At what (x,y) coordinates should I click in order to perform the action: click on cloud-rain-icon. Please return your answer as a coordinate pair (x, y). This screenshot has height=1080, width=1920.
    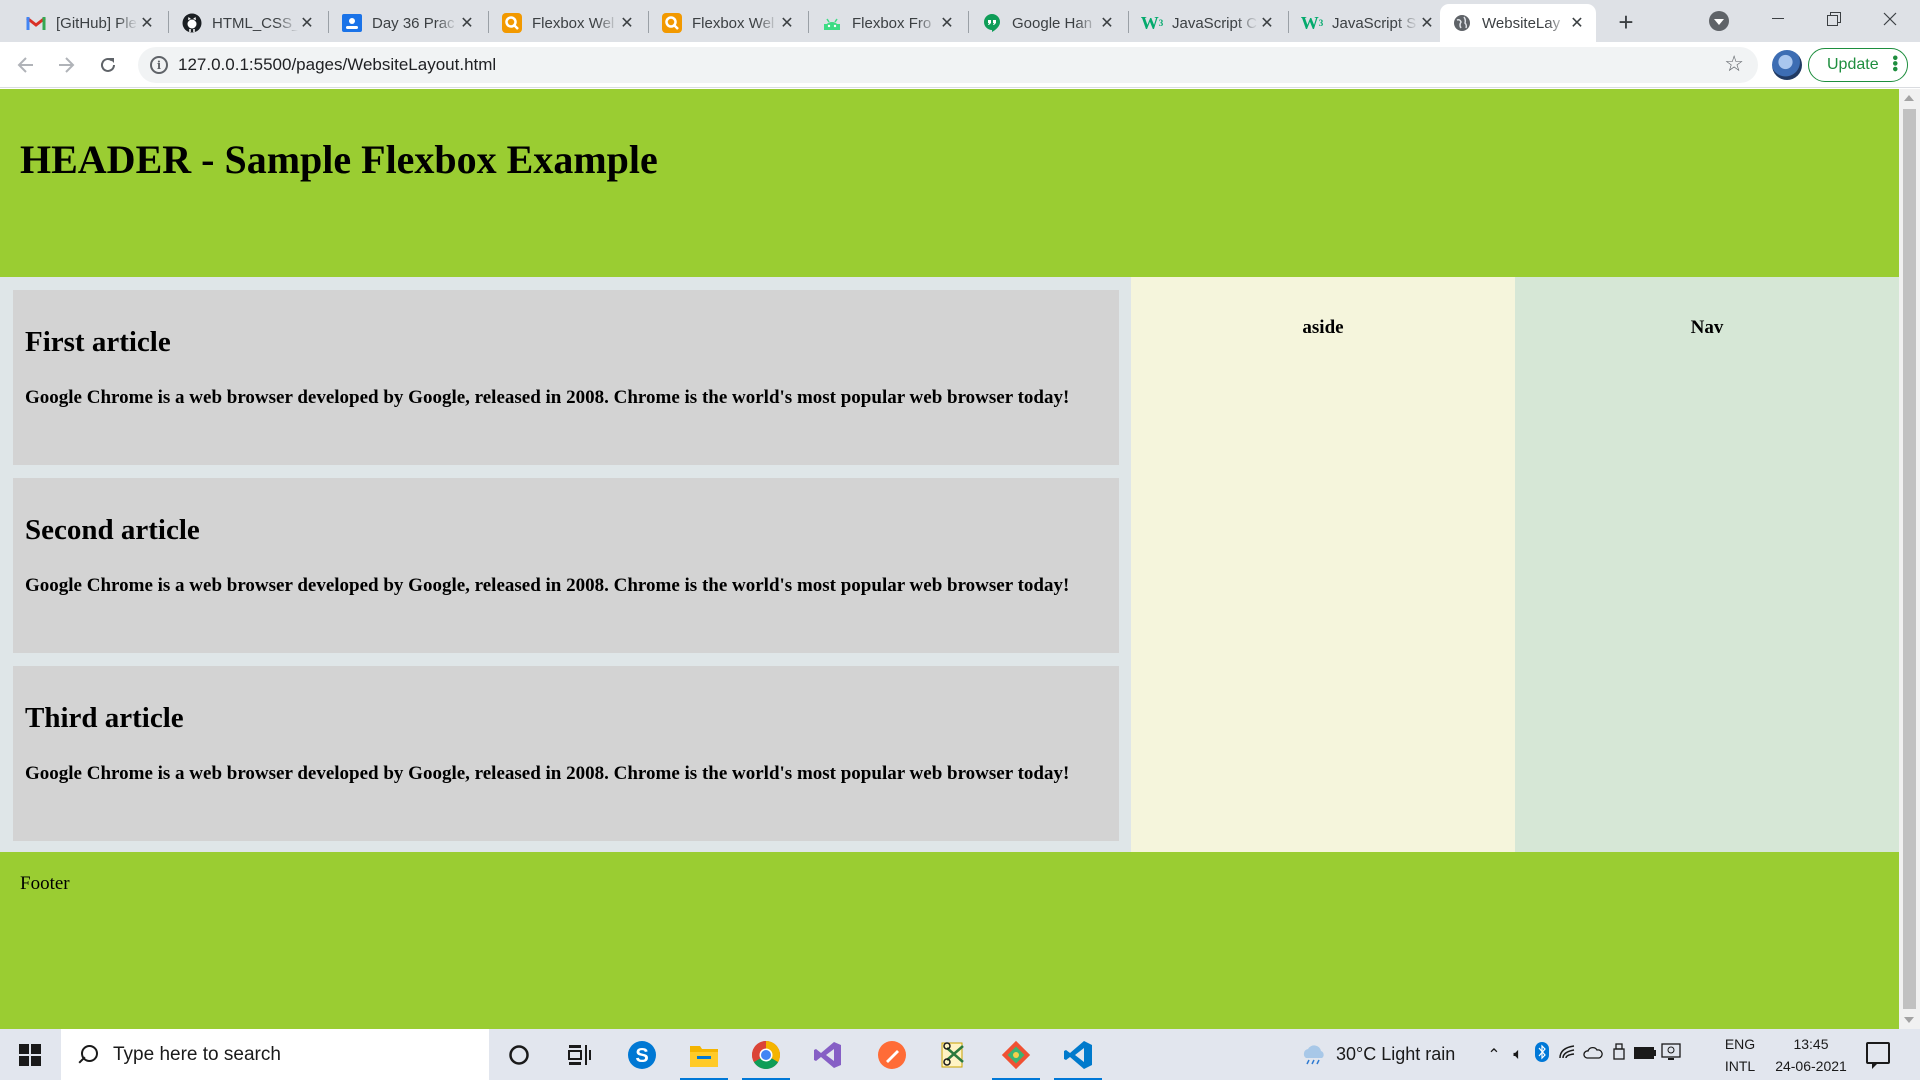
    Looking at the image, I should click on (1313, 1054).